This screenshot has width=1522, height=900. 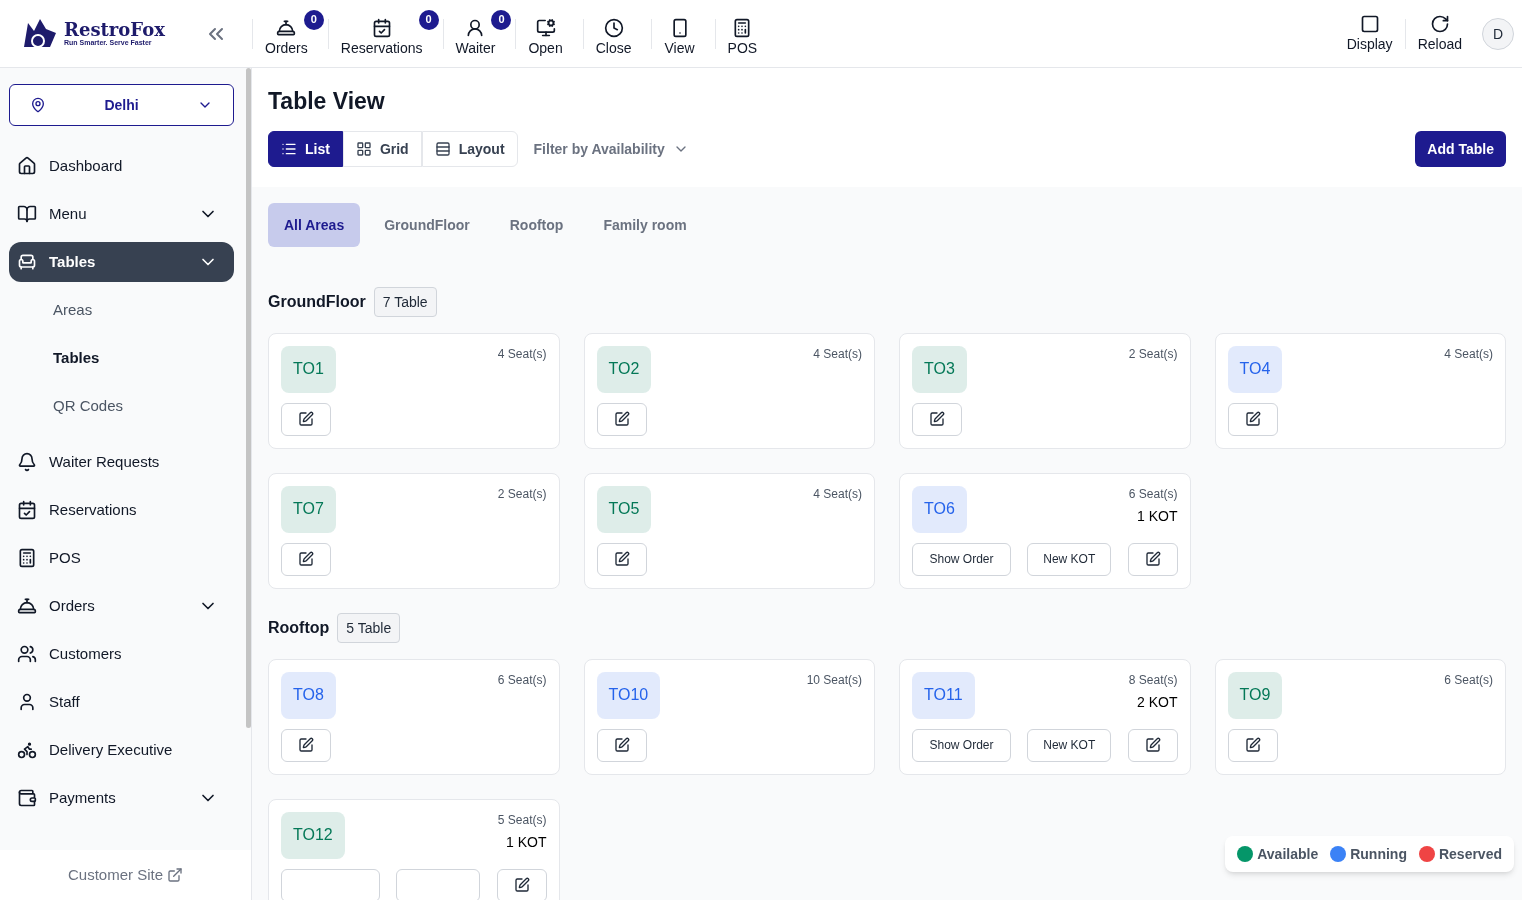 What do you see at coordinates (729, 716) in the screenshot?
I see `table-card: TO10 10 Seat(s)` at bounding box center [729, 716].